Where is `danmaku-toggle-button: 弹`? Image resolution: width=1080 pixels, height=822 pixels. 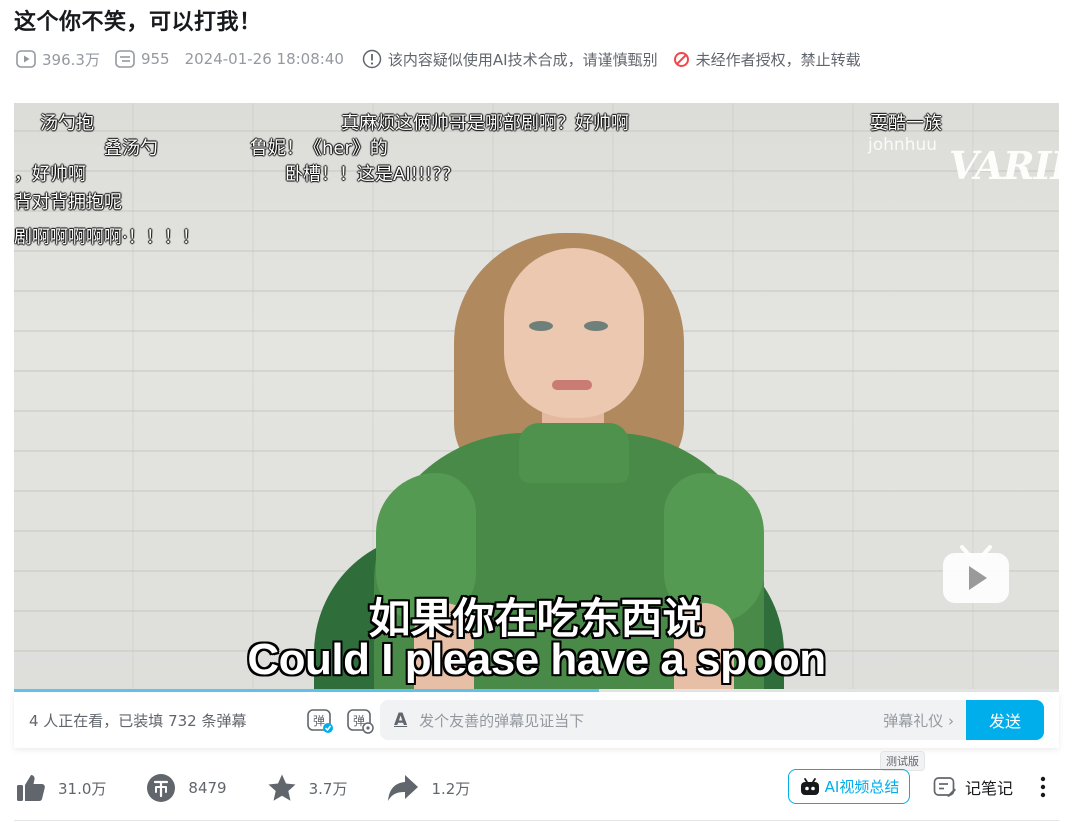 danmaku-toggle-button: 弹 is located at coordinates (320, 720).